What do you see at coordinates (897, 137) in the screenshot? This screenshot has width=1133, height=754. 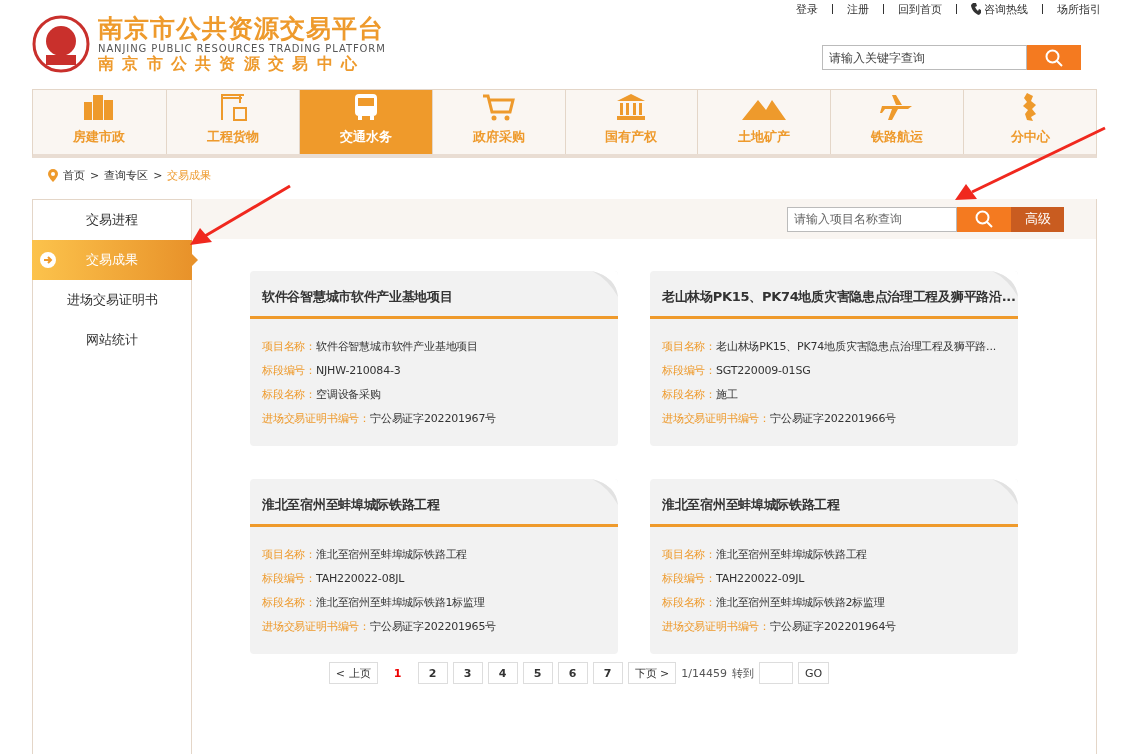 I see `nav-tab-label: 铁路航运` at bounding box center [897, 137].